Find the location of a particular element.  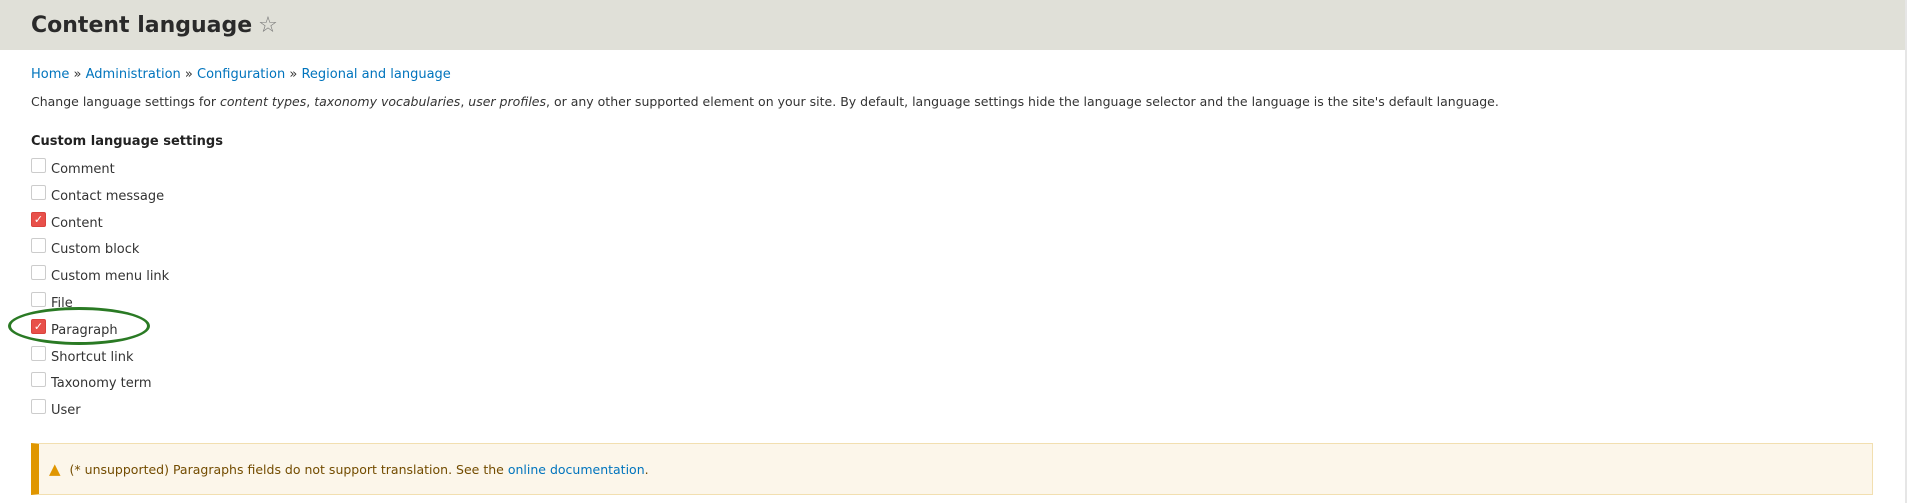

checkbox-label: Contact message is located at coordinates (107, 196).